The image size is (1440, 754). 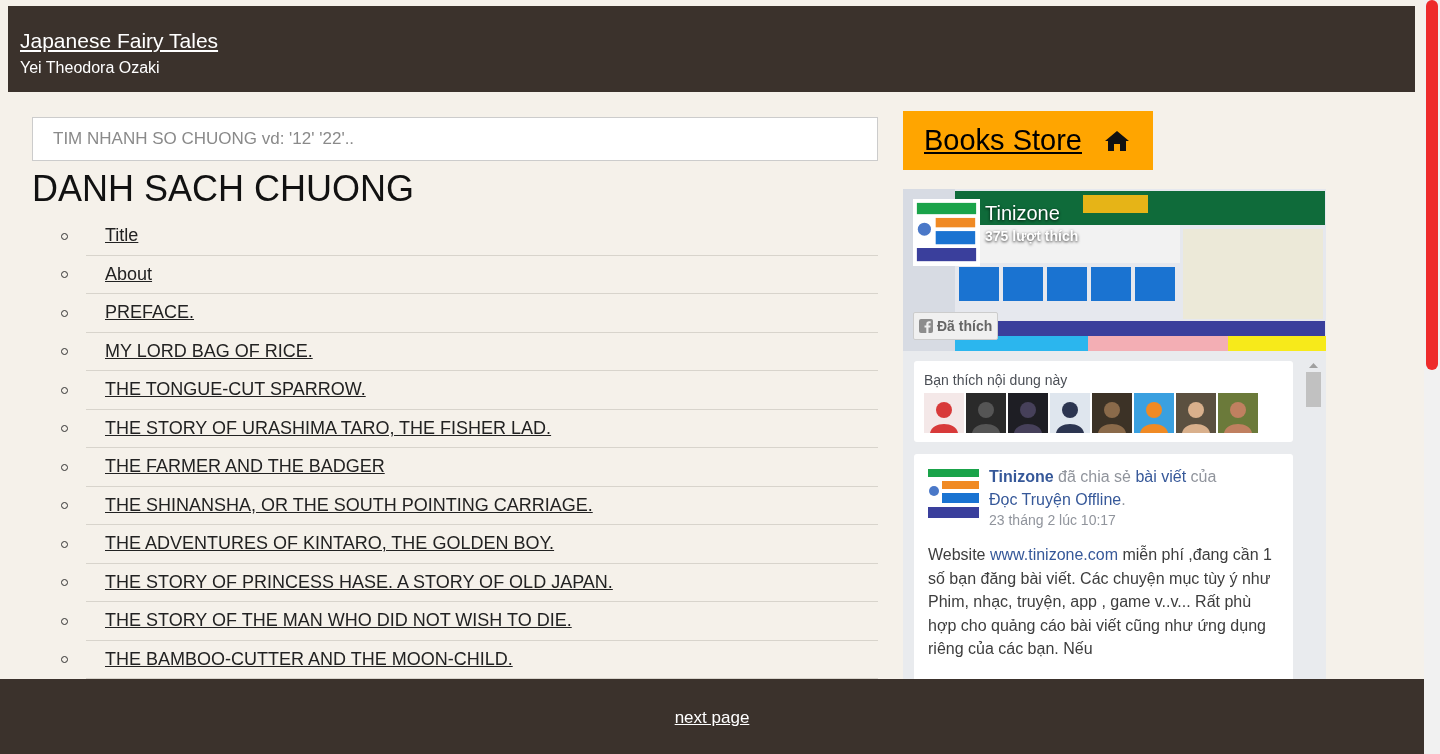 What do you see at coordinates (90, 68) in the screenshot?
I see `author-name: Yei Theodora Ozaki` at bounding box center [90, 68].